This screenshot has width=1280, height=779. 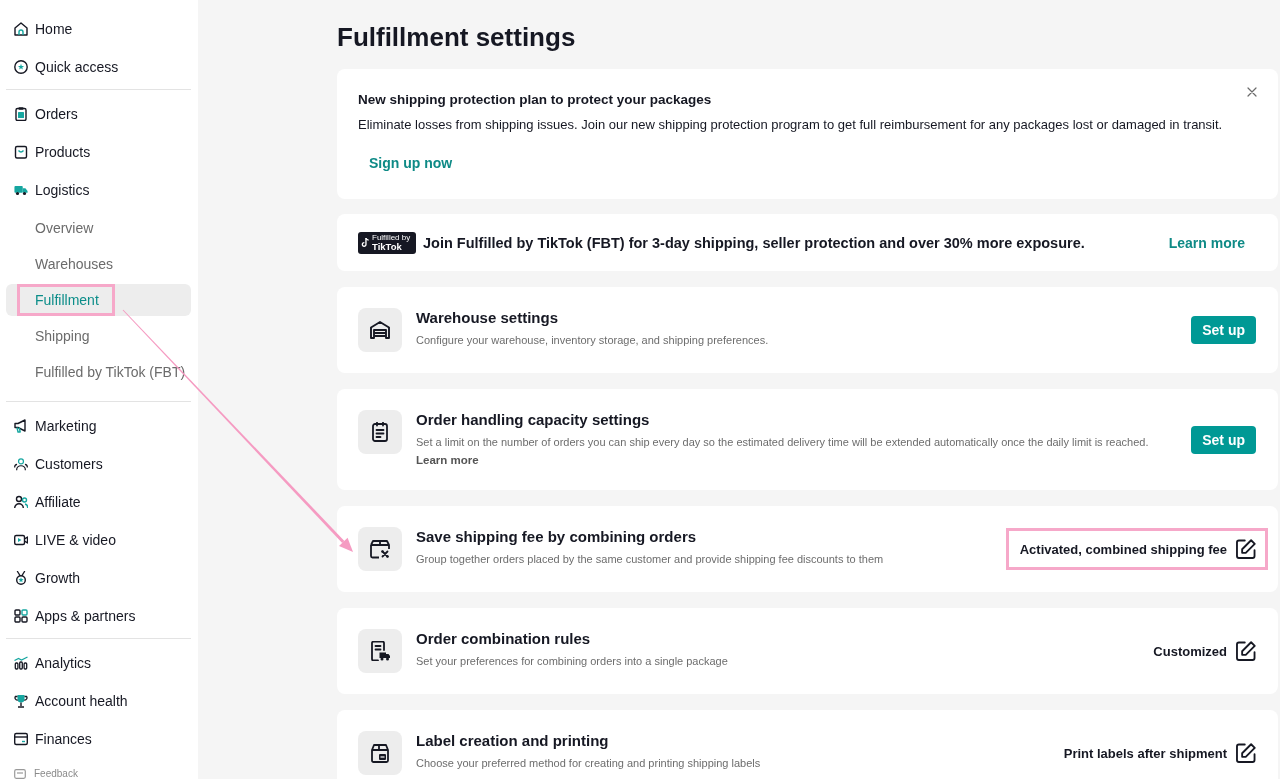 What do you see at coordinates (21, 29) in the screenshot?
I see `home-icon` at bounding box center [21, 29].